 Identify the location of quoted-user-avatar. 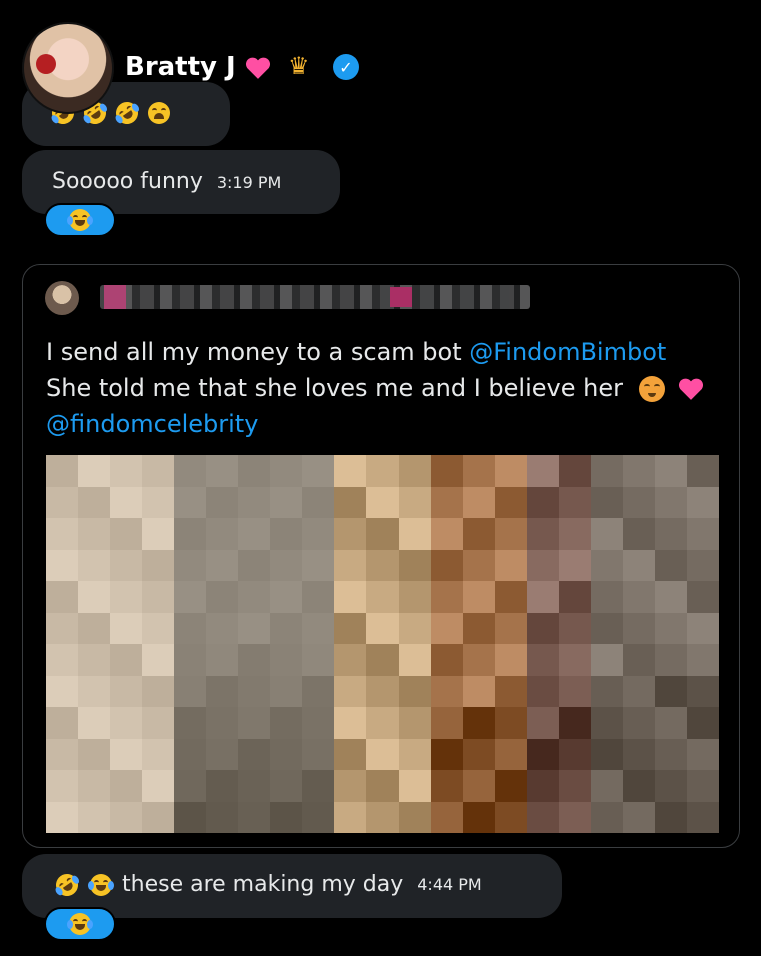
(62, 298).